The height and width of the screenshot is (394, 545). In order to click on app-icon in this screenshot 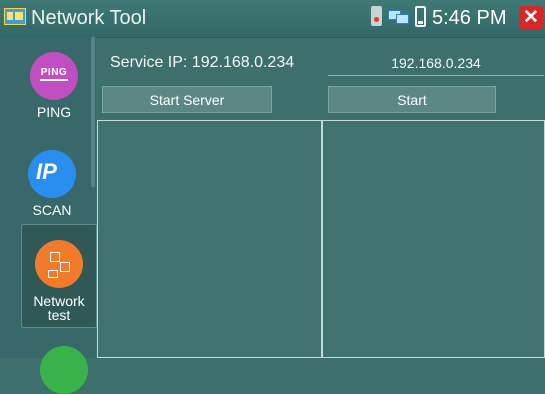, I will do `click(15, 16)`.